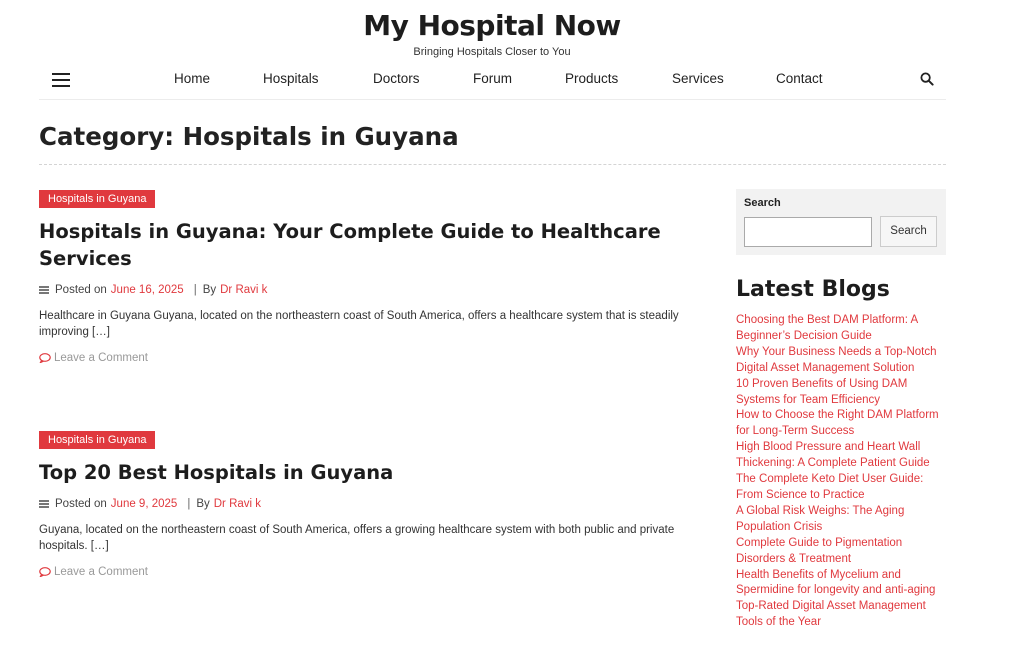 This screenshot has width=1024, height=654. Describe the element at coordinates (144, 504) in the screenshot. I see `post-date-link: June 9, 2025` at that location.